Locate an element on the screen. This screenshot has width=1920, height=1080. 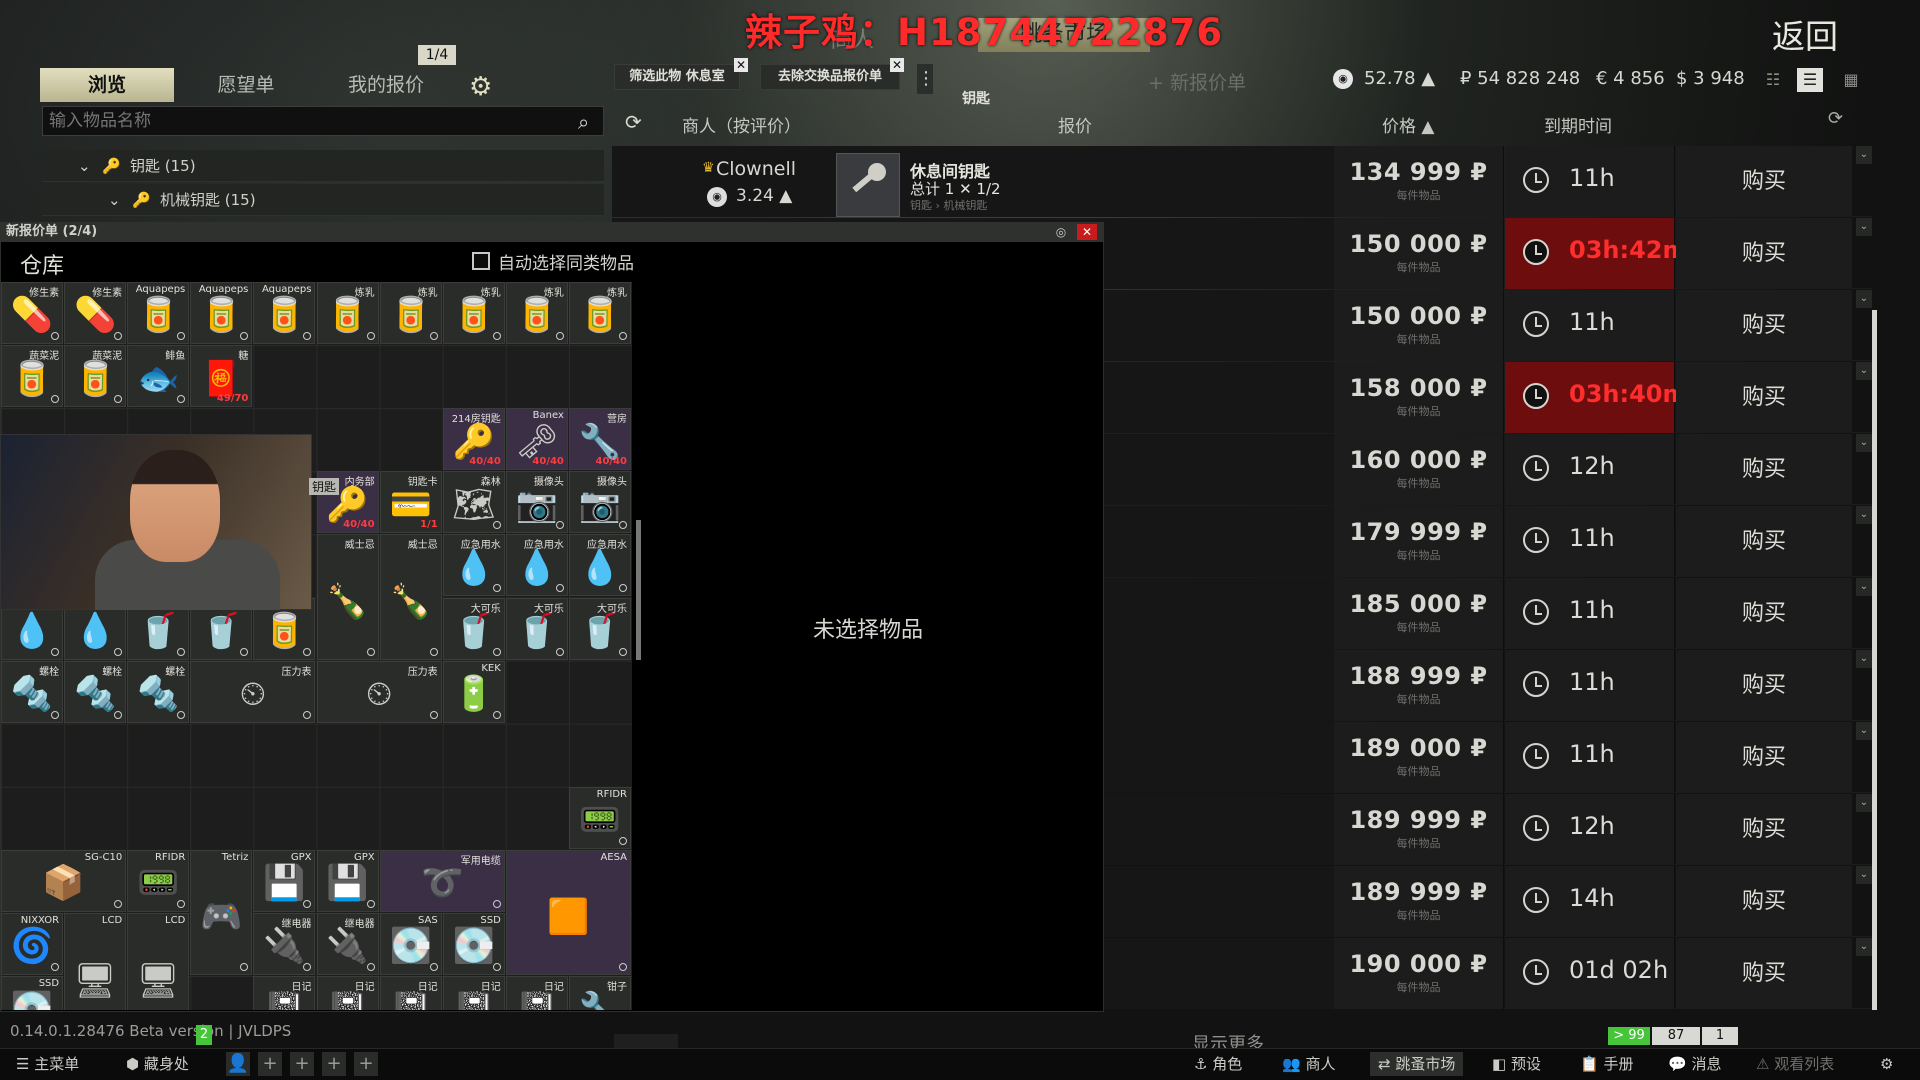
tree-item-keys: ⌄ 🔑 钥匙 (15) is located at coordinates (323, 166).